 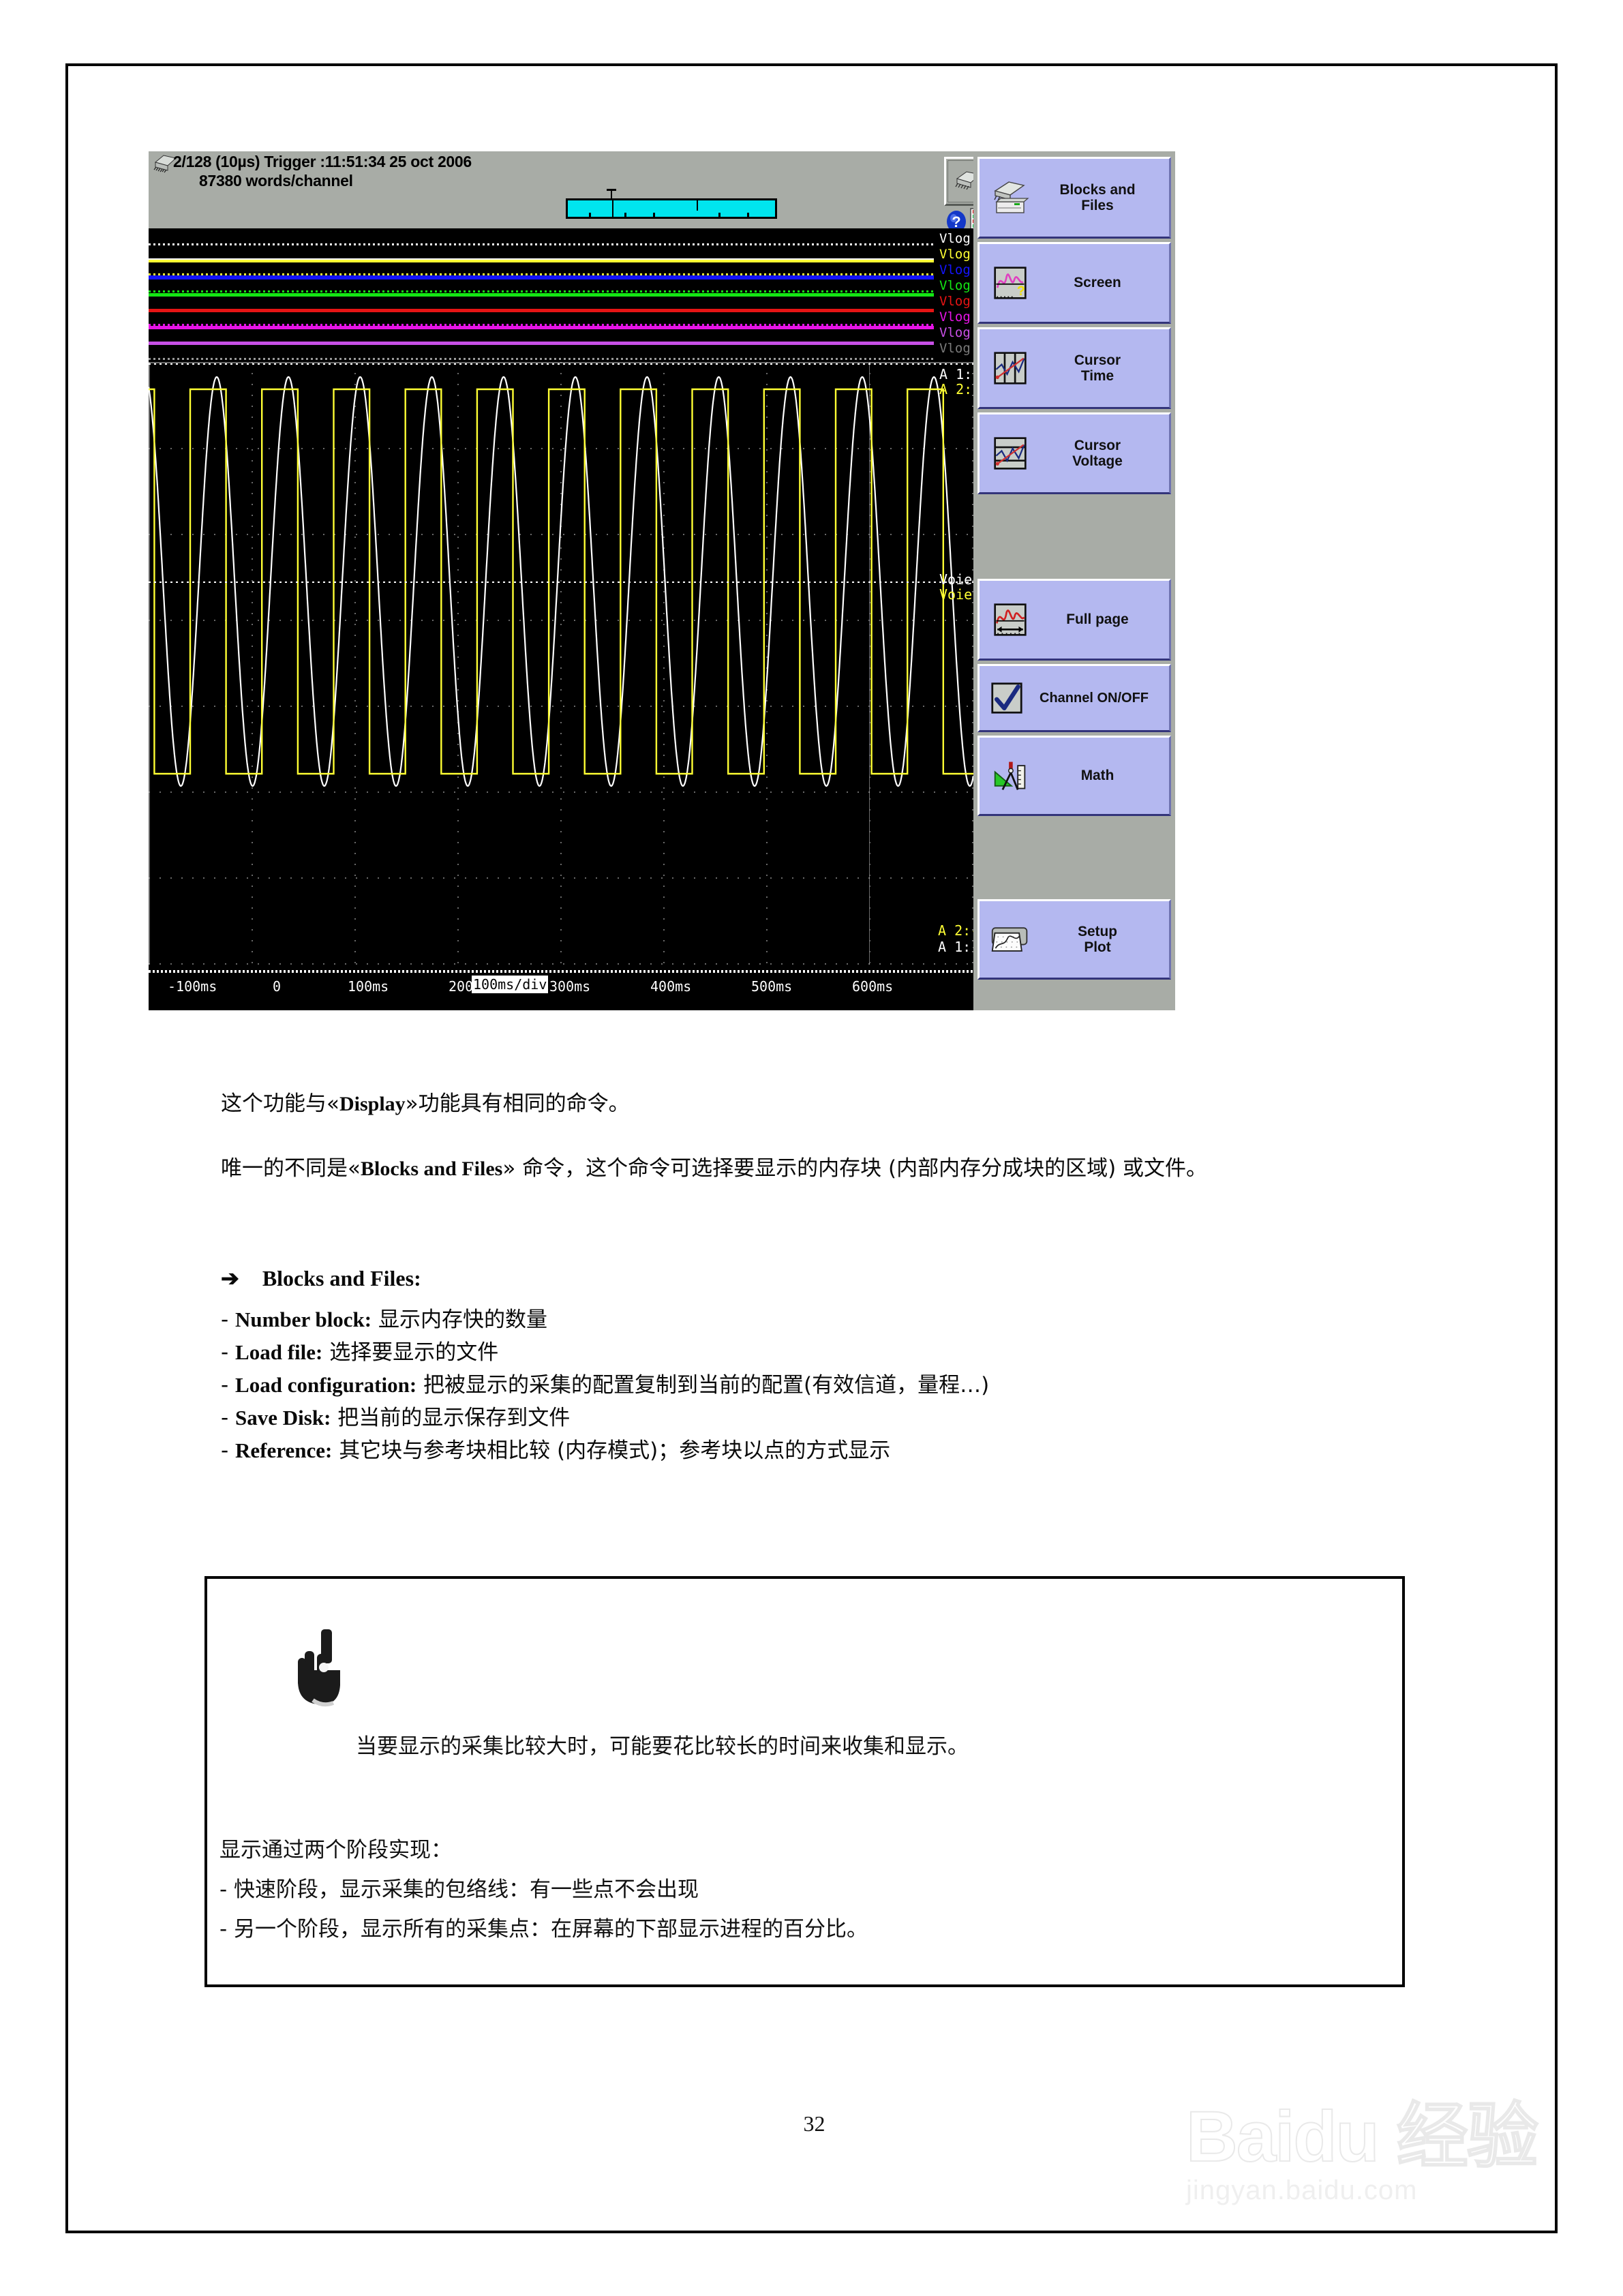 What do you see at coordinates (372, 1104) in the screenshot?
I see `para1-bold: Display` at bounding box center [372, 1104].